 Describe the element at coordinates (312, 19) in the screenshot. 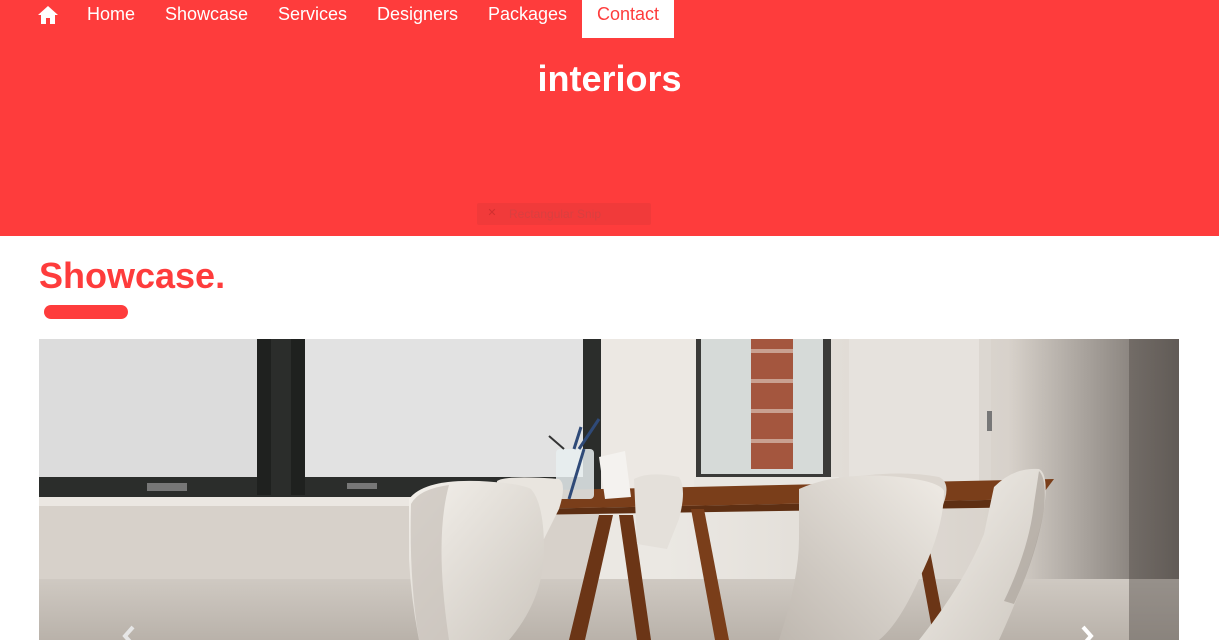

I see `nav-item-services: Services` at that location.